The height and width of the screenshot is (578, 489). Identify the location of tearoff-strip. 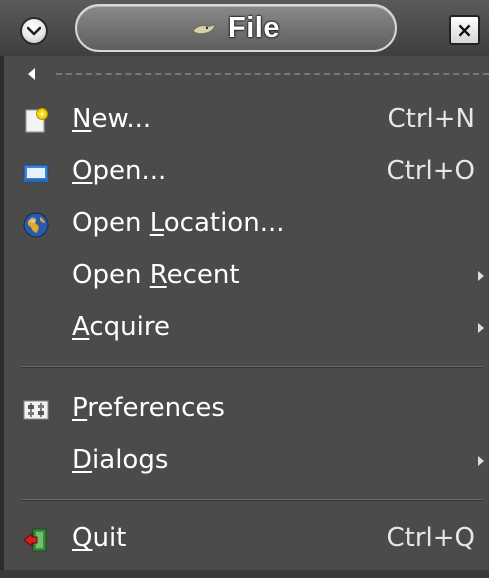
(253, 74).